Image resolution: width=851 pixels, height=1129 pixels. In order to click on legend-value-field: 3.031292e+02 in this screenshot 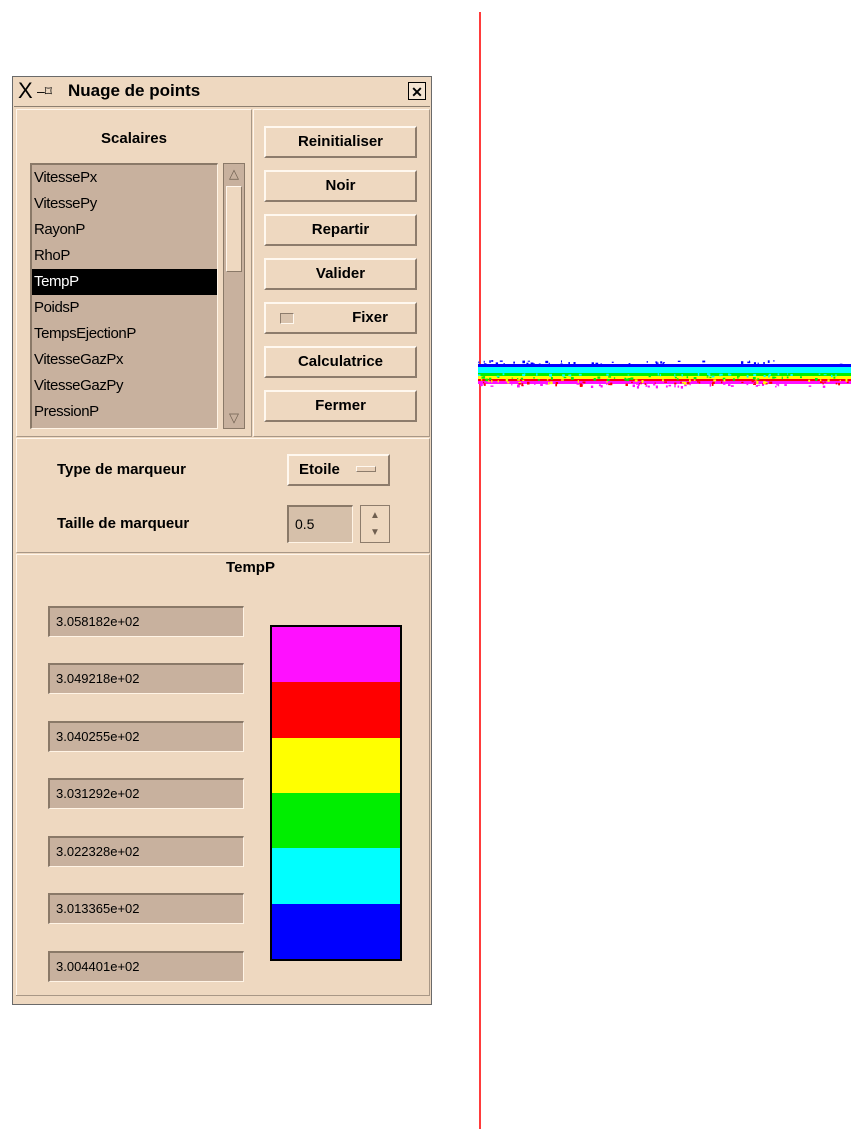, I will do `click(146, 793)`.